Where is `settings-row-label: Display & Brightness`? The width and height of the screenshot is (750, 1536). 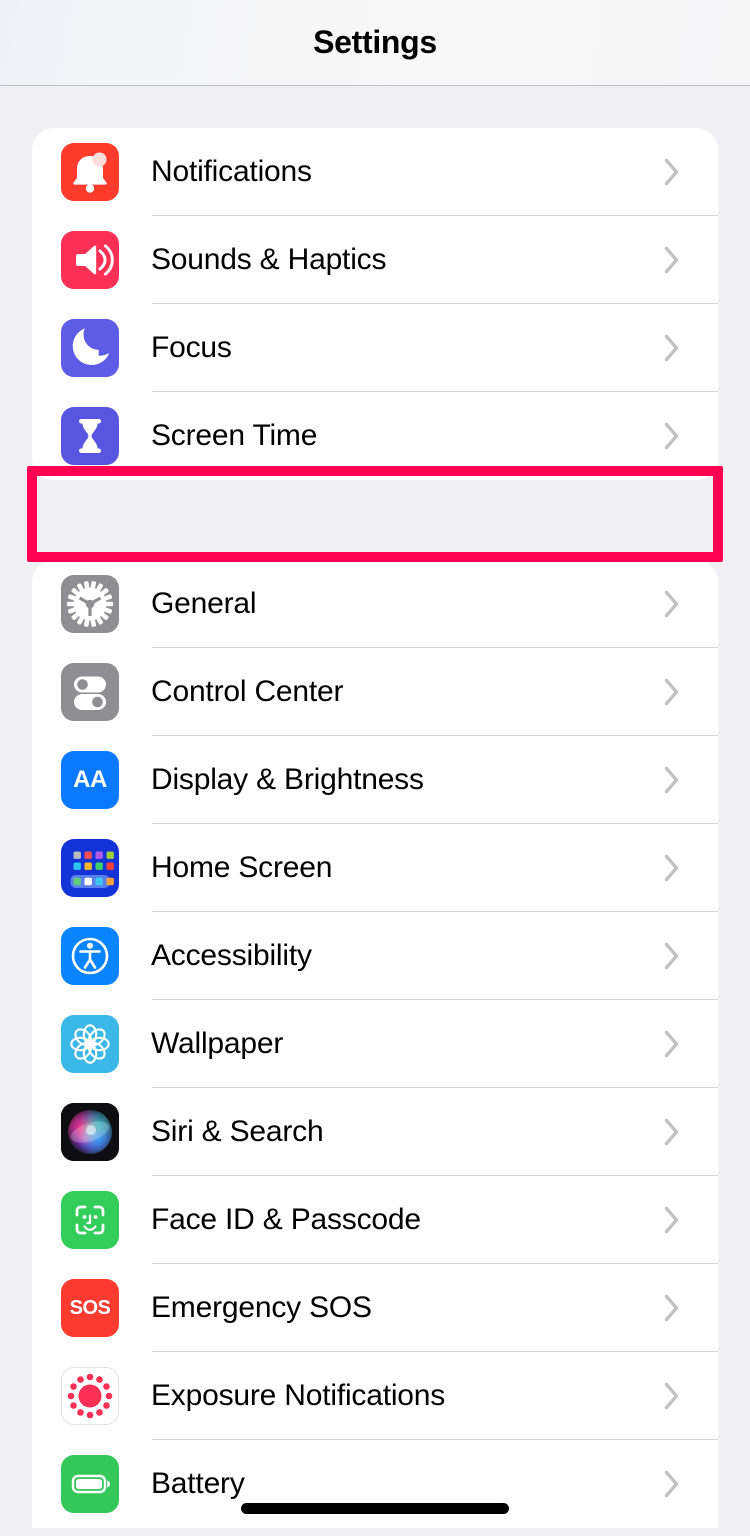
settings-row-label: Display & Brightness is located at coordinates (287, 779).